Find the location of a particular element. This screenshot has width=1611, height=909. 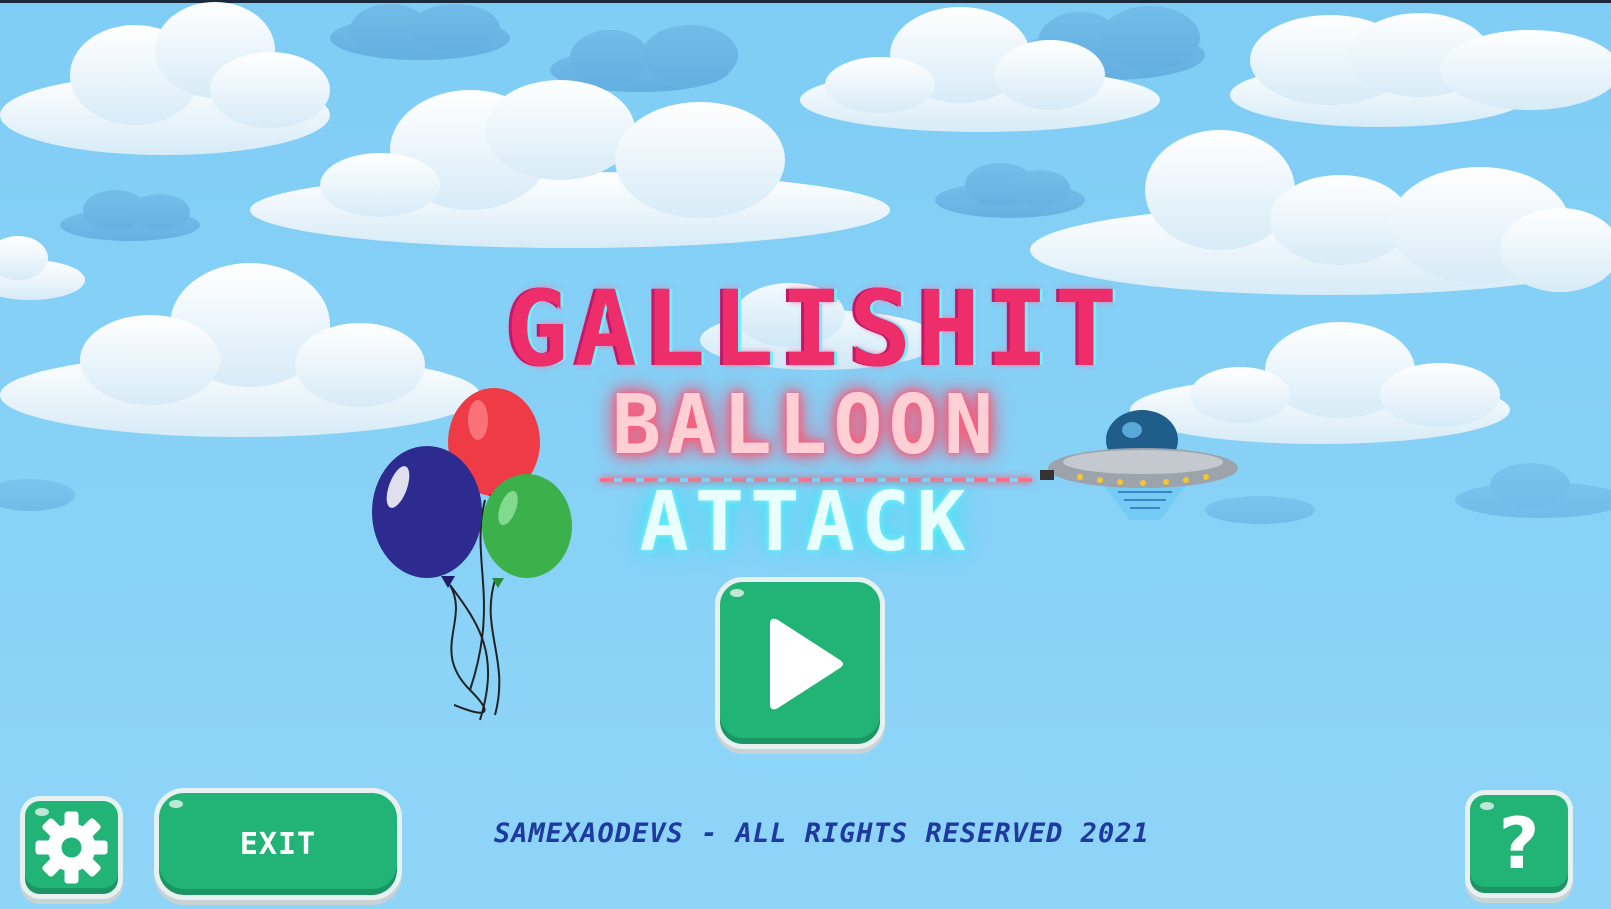

exit-button-label: EXIT is located at coordinates (278, 844).